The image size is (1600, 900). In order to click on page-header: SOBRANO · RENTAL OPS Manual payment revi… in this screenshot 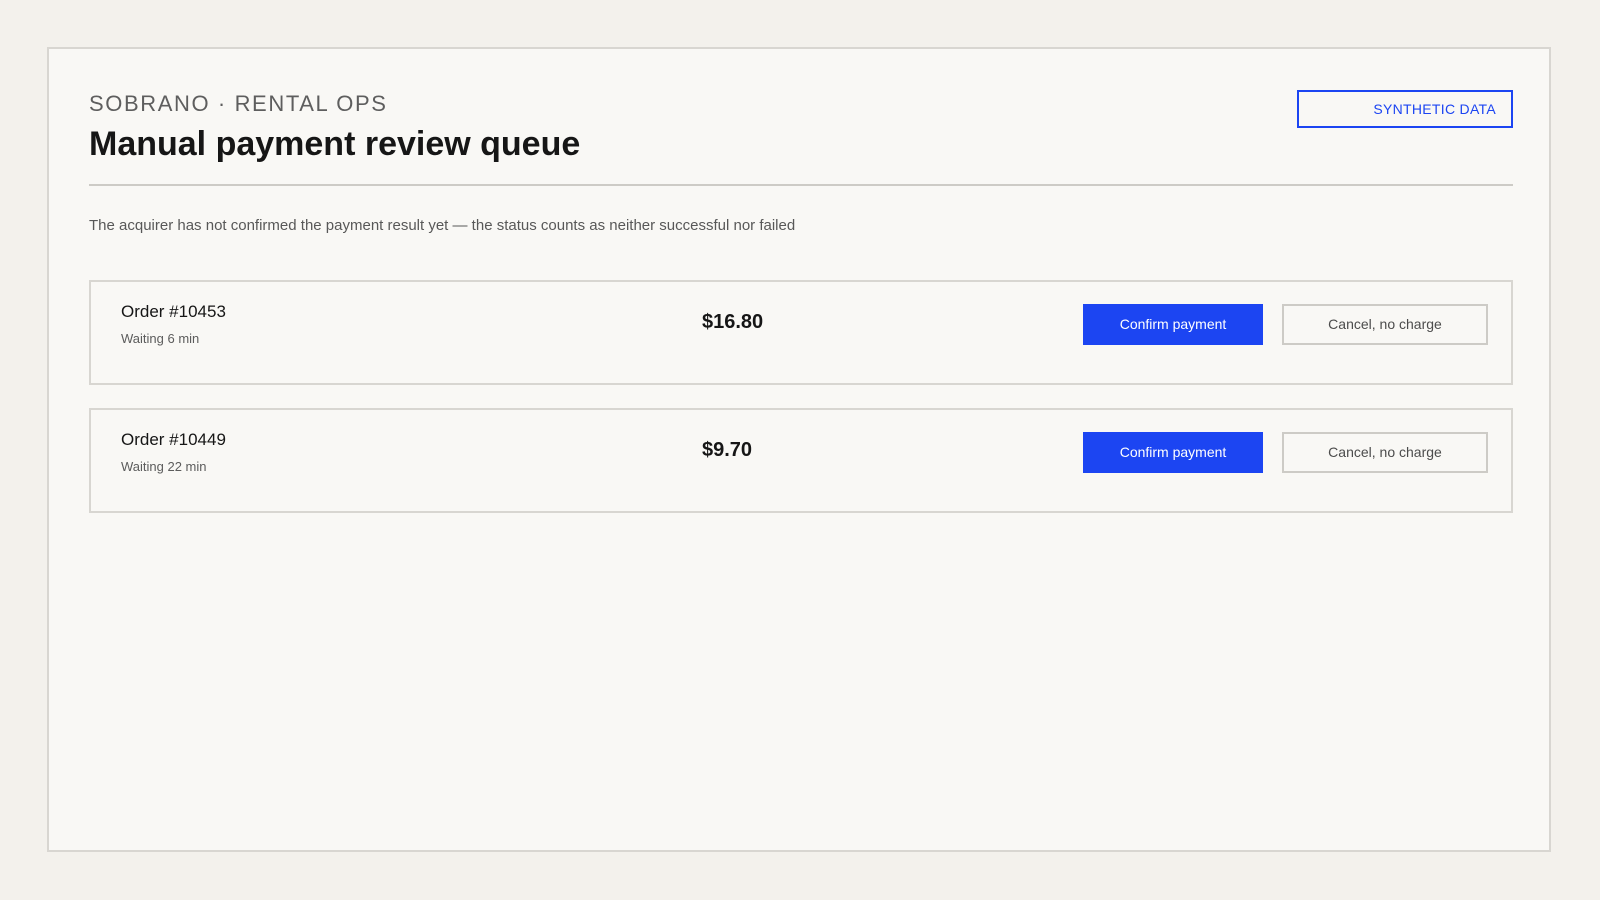, I will do `click(801, 138)`.